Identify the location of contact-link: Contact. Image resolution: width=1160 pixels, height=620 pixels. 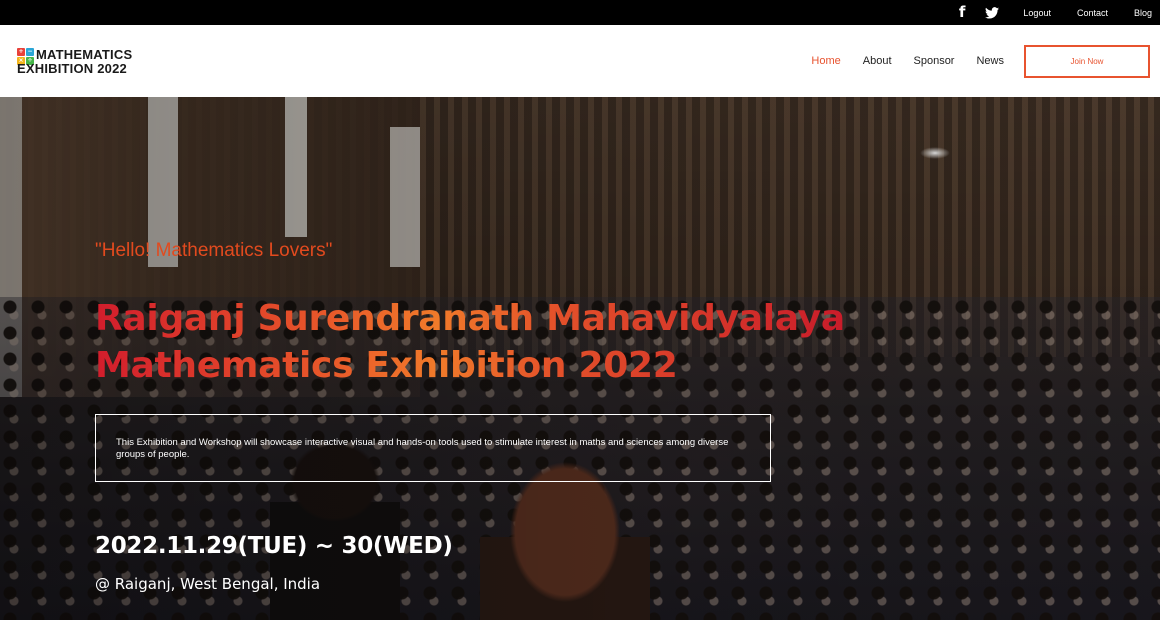
(1092, 13).